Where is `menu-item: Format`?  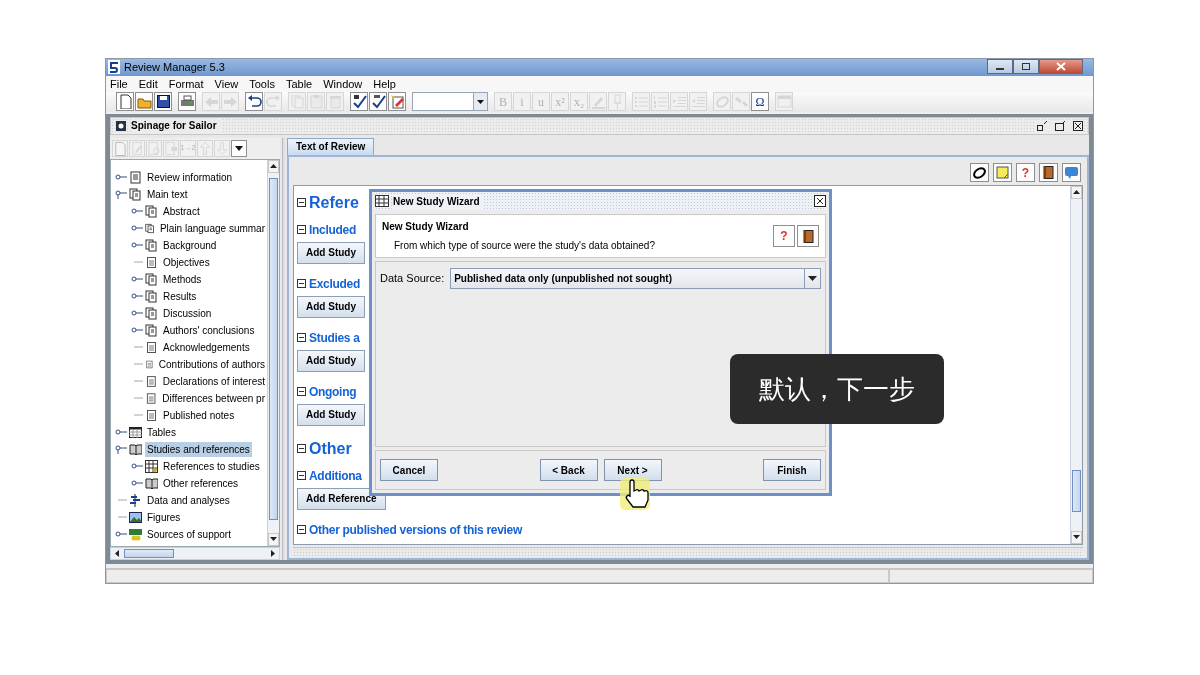 menu-item: Format is located at coordinates (186, 83).